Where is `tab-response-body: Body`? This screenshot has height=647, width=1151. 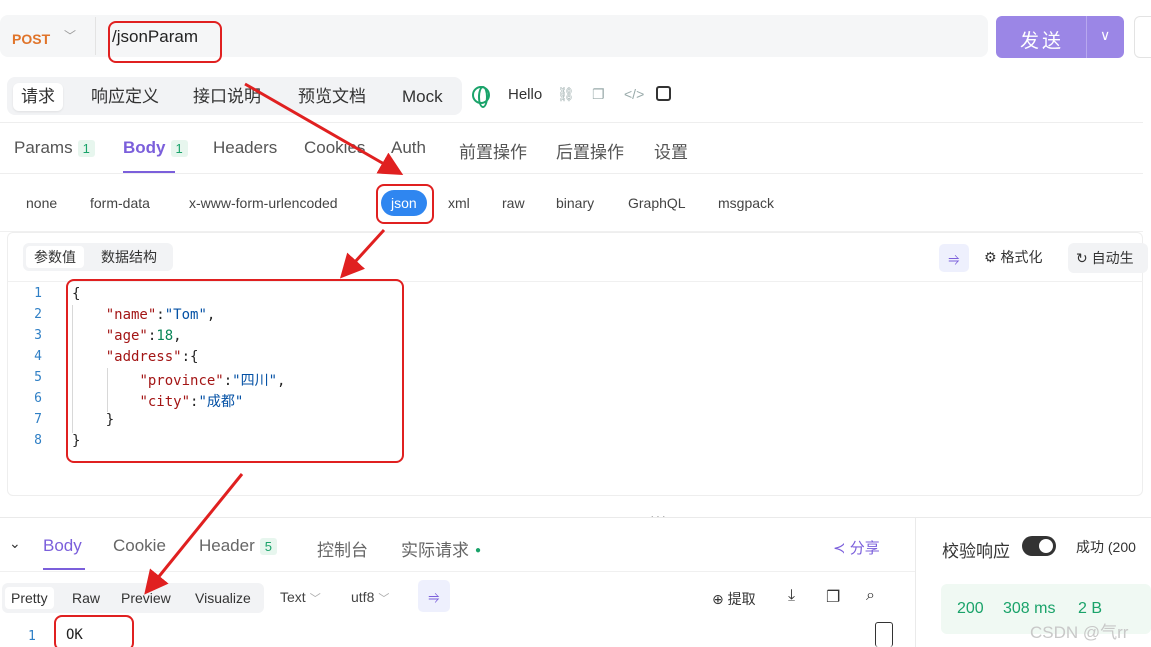 tab-response-body: Body is located at coordinates (62, 546).